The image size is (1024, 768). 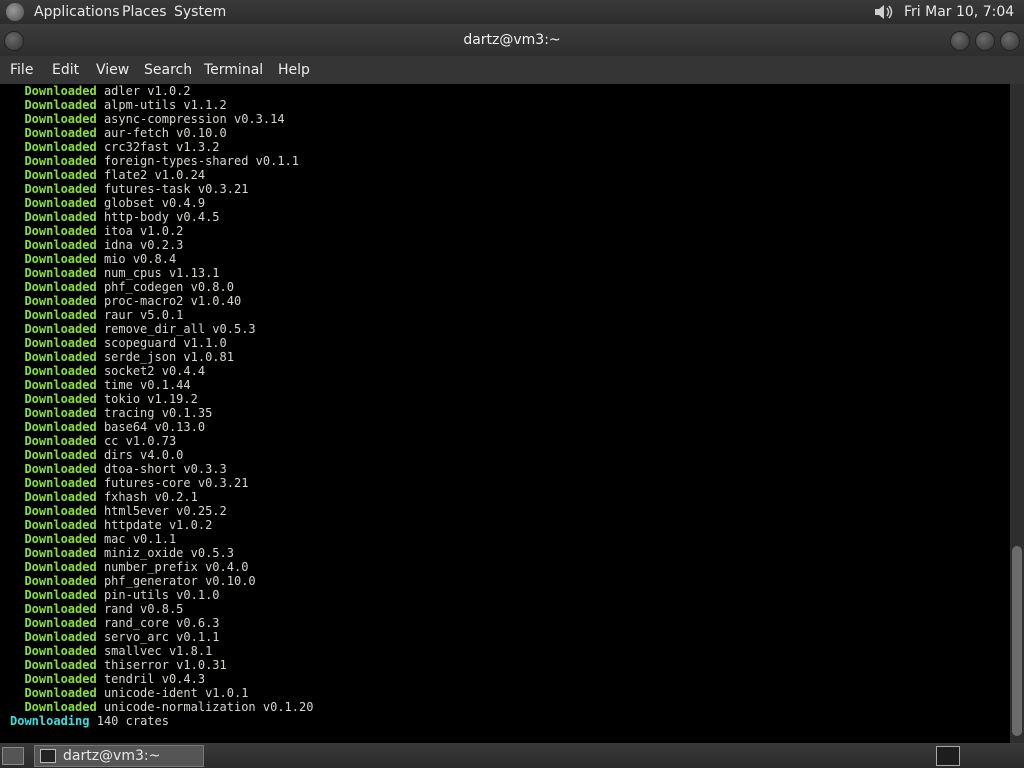 What do you see at coordinates (161, 147) in the screenshot?
I see `terminal-line: Downloaded crc32fast v1.3.2` at bounding box center [161, 147].